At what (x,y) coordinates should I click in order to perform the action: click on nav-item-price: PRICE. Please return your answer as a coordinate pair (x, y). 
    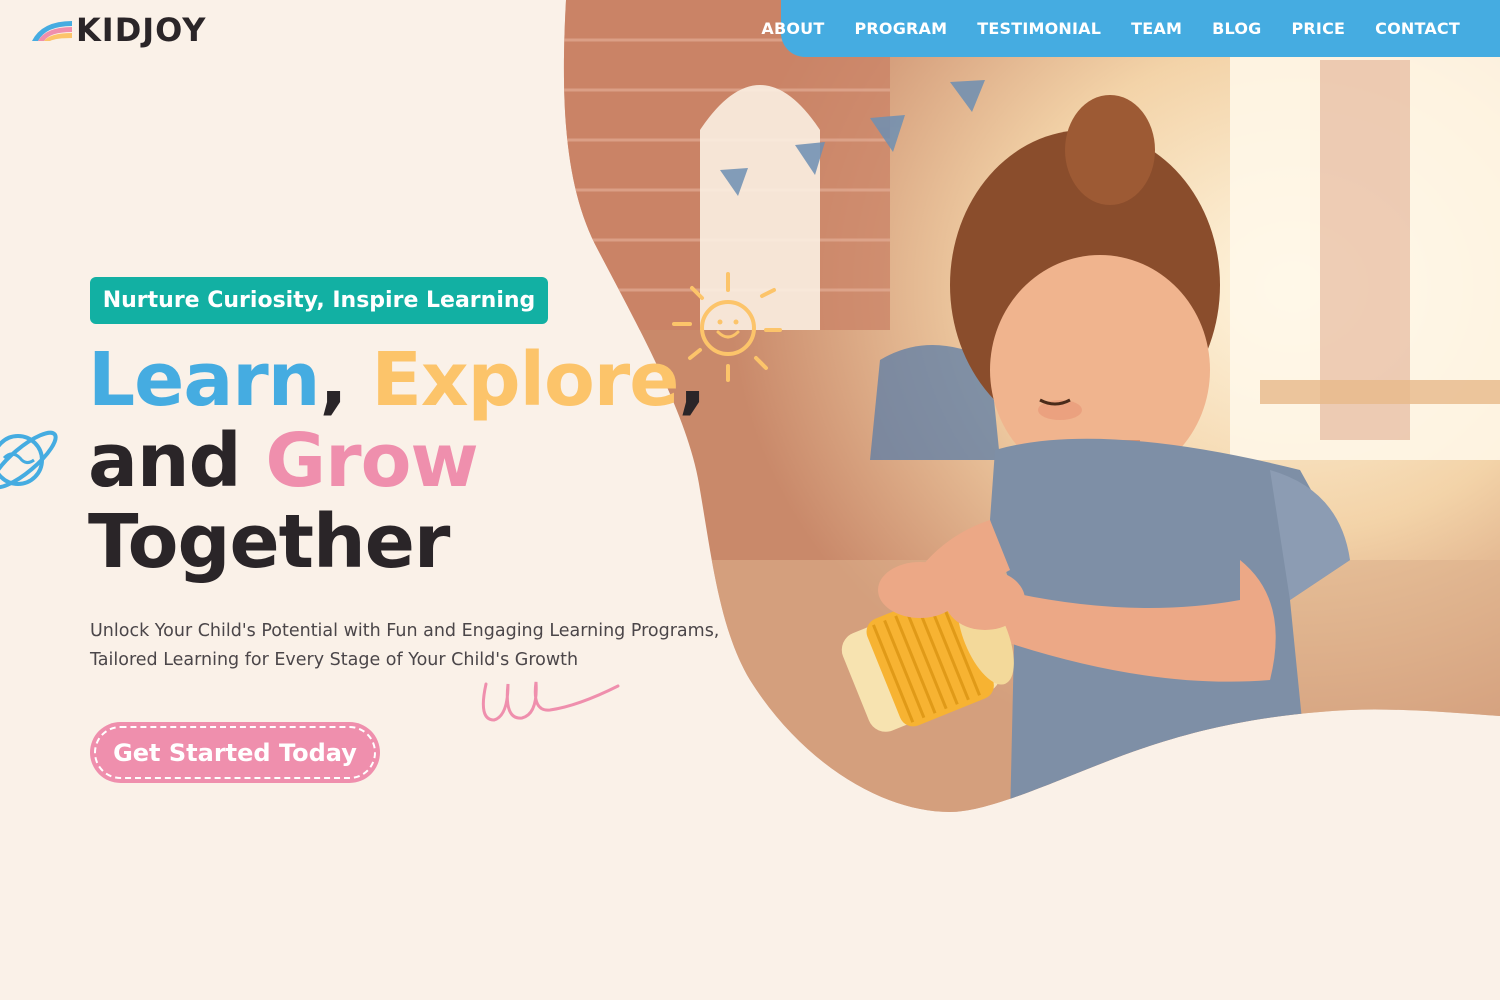
    Looking at the image, I should click on (1318, 28).